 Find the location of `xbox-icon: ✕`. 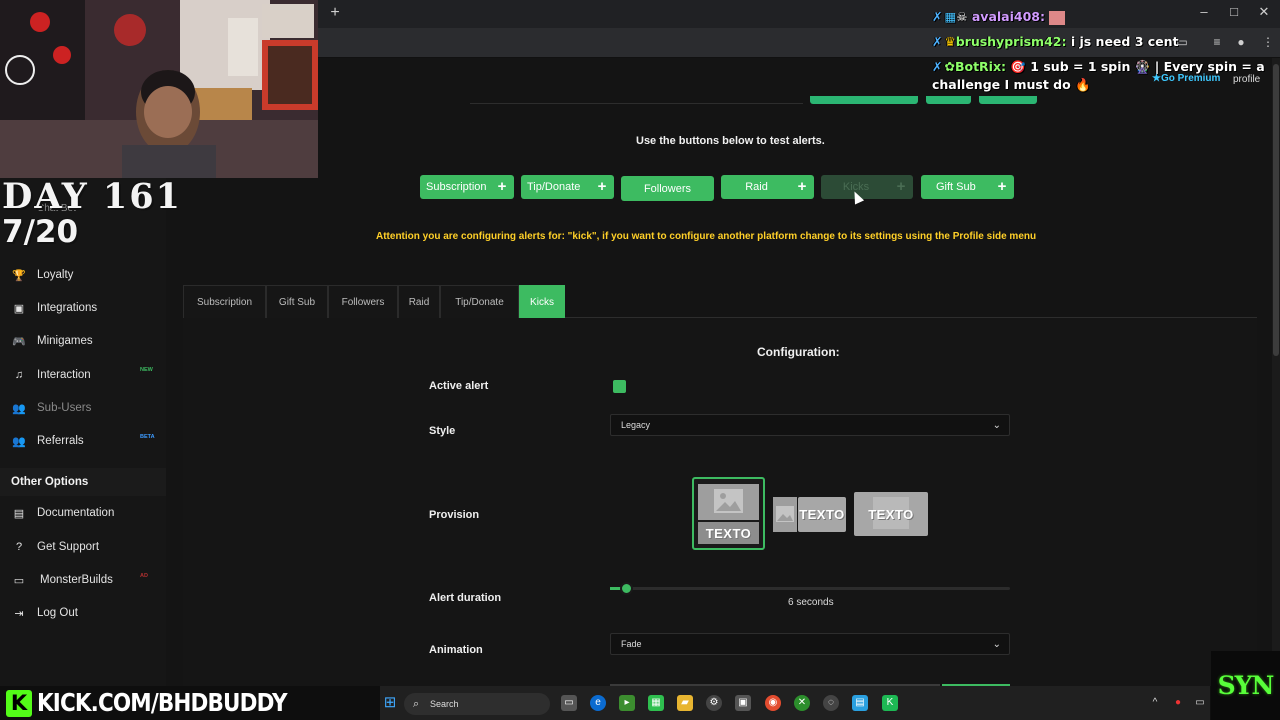

xbox-icon: ✕ is located at coordinates (802, 703).